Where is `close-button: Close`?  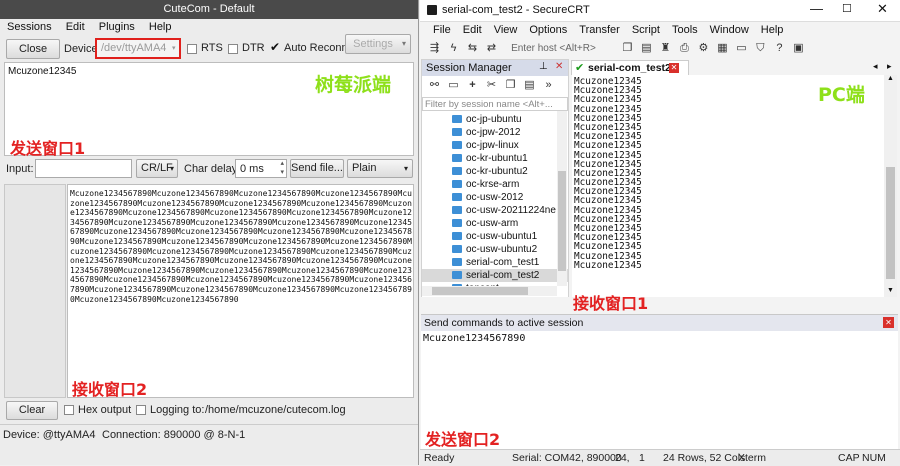 close-button: Close is located at coordinates (33, 49).